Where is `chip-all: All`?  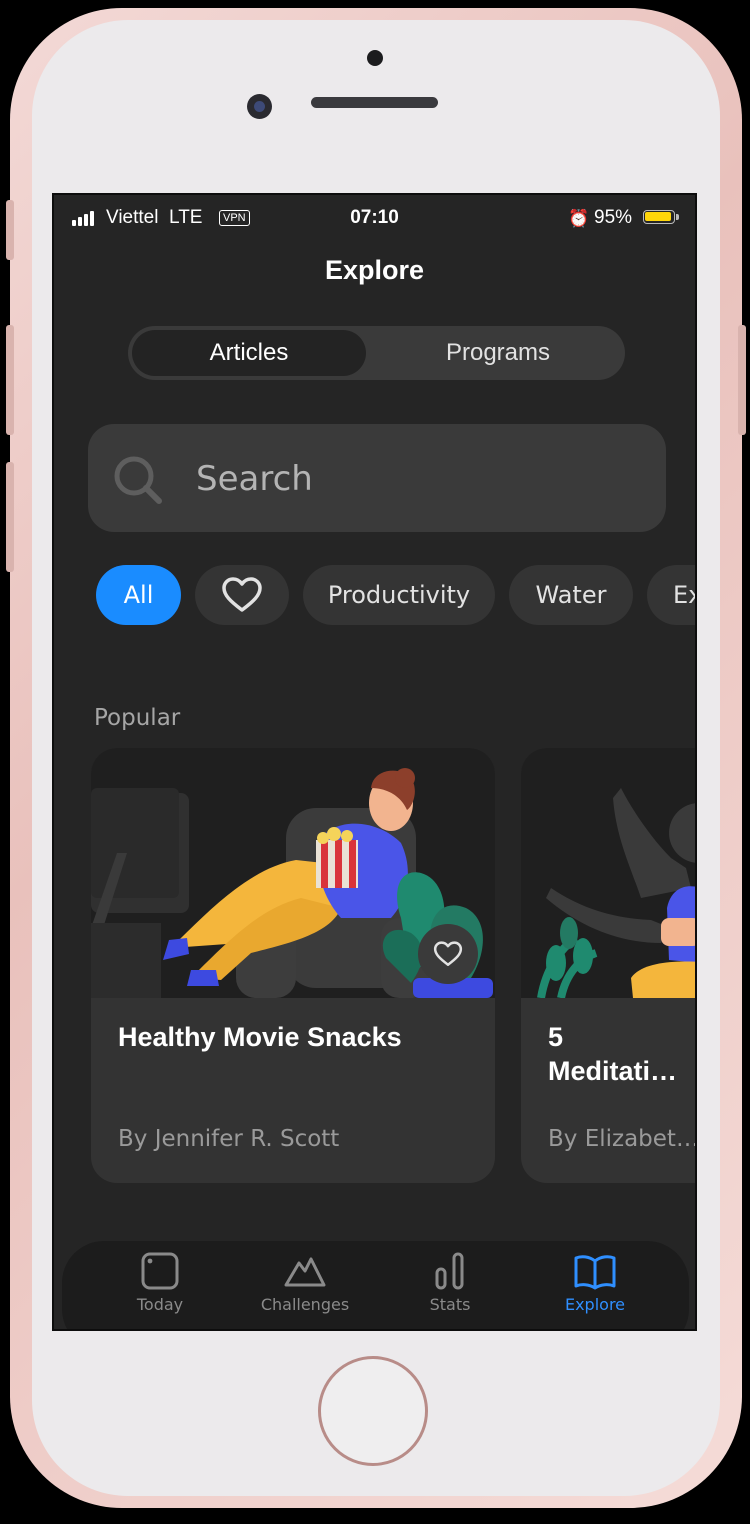 chip-all: All is located at coordinates (138, 595).